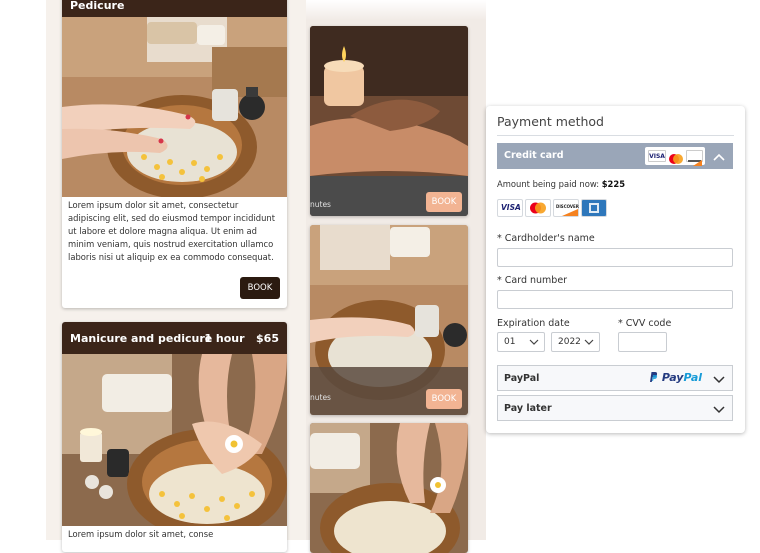  I want to click on amount-being-paid: Amount being paid now: $225, so click(561, 184).